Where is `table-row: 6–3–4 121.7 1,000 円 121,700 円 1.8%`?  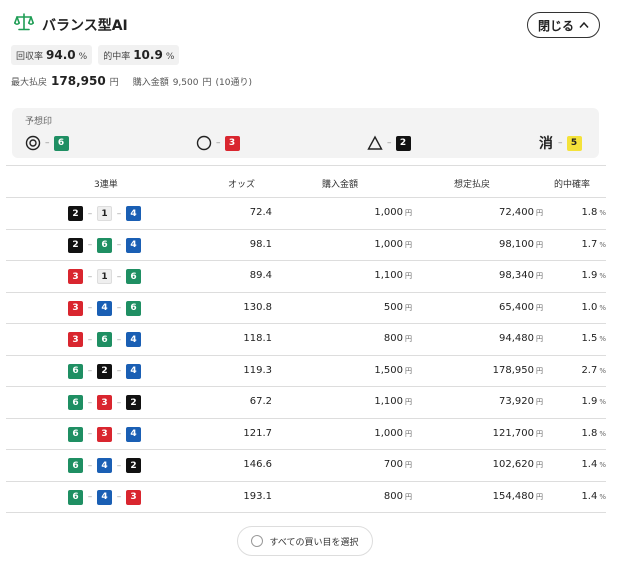 table-row: 6–3–4 121.7 1,000 円 121,700 円 1.8% is located at coordinates (306, 434).